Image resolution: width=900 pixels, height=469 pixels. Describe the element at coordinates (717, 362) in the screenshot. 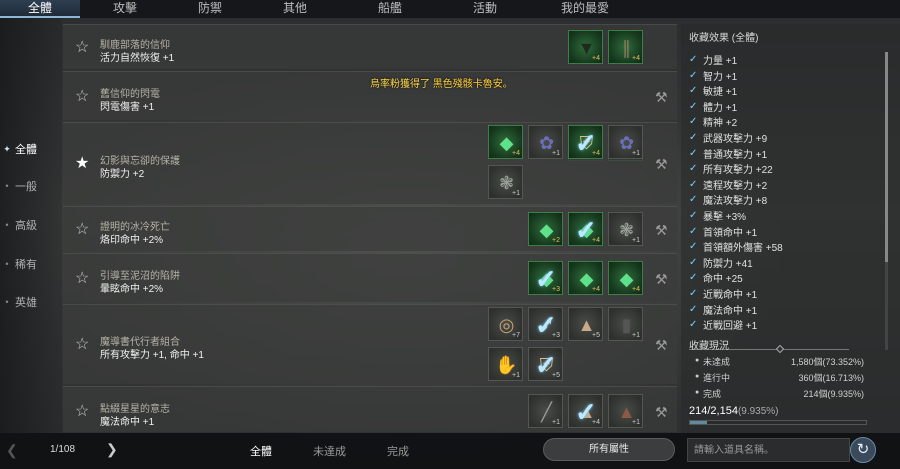

I see `status-label: 未達成` at that location.